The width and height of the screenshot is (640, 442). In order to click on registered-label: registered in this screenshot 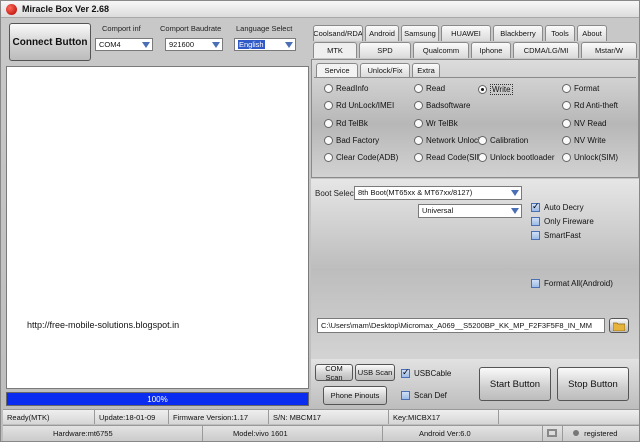, I will do `click(601, 433)`.